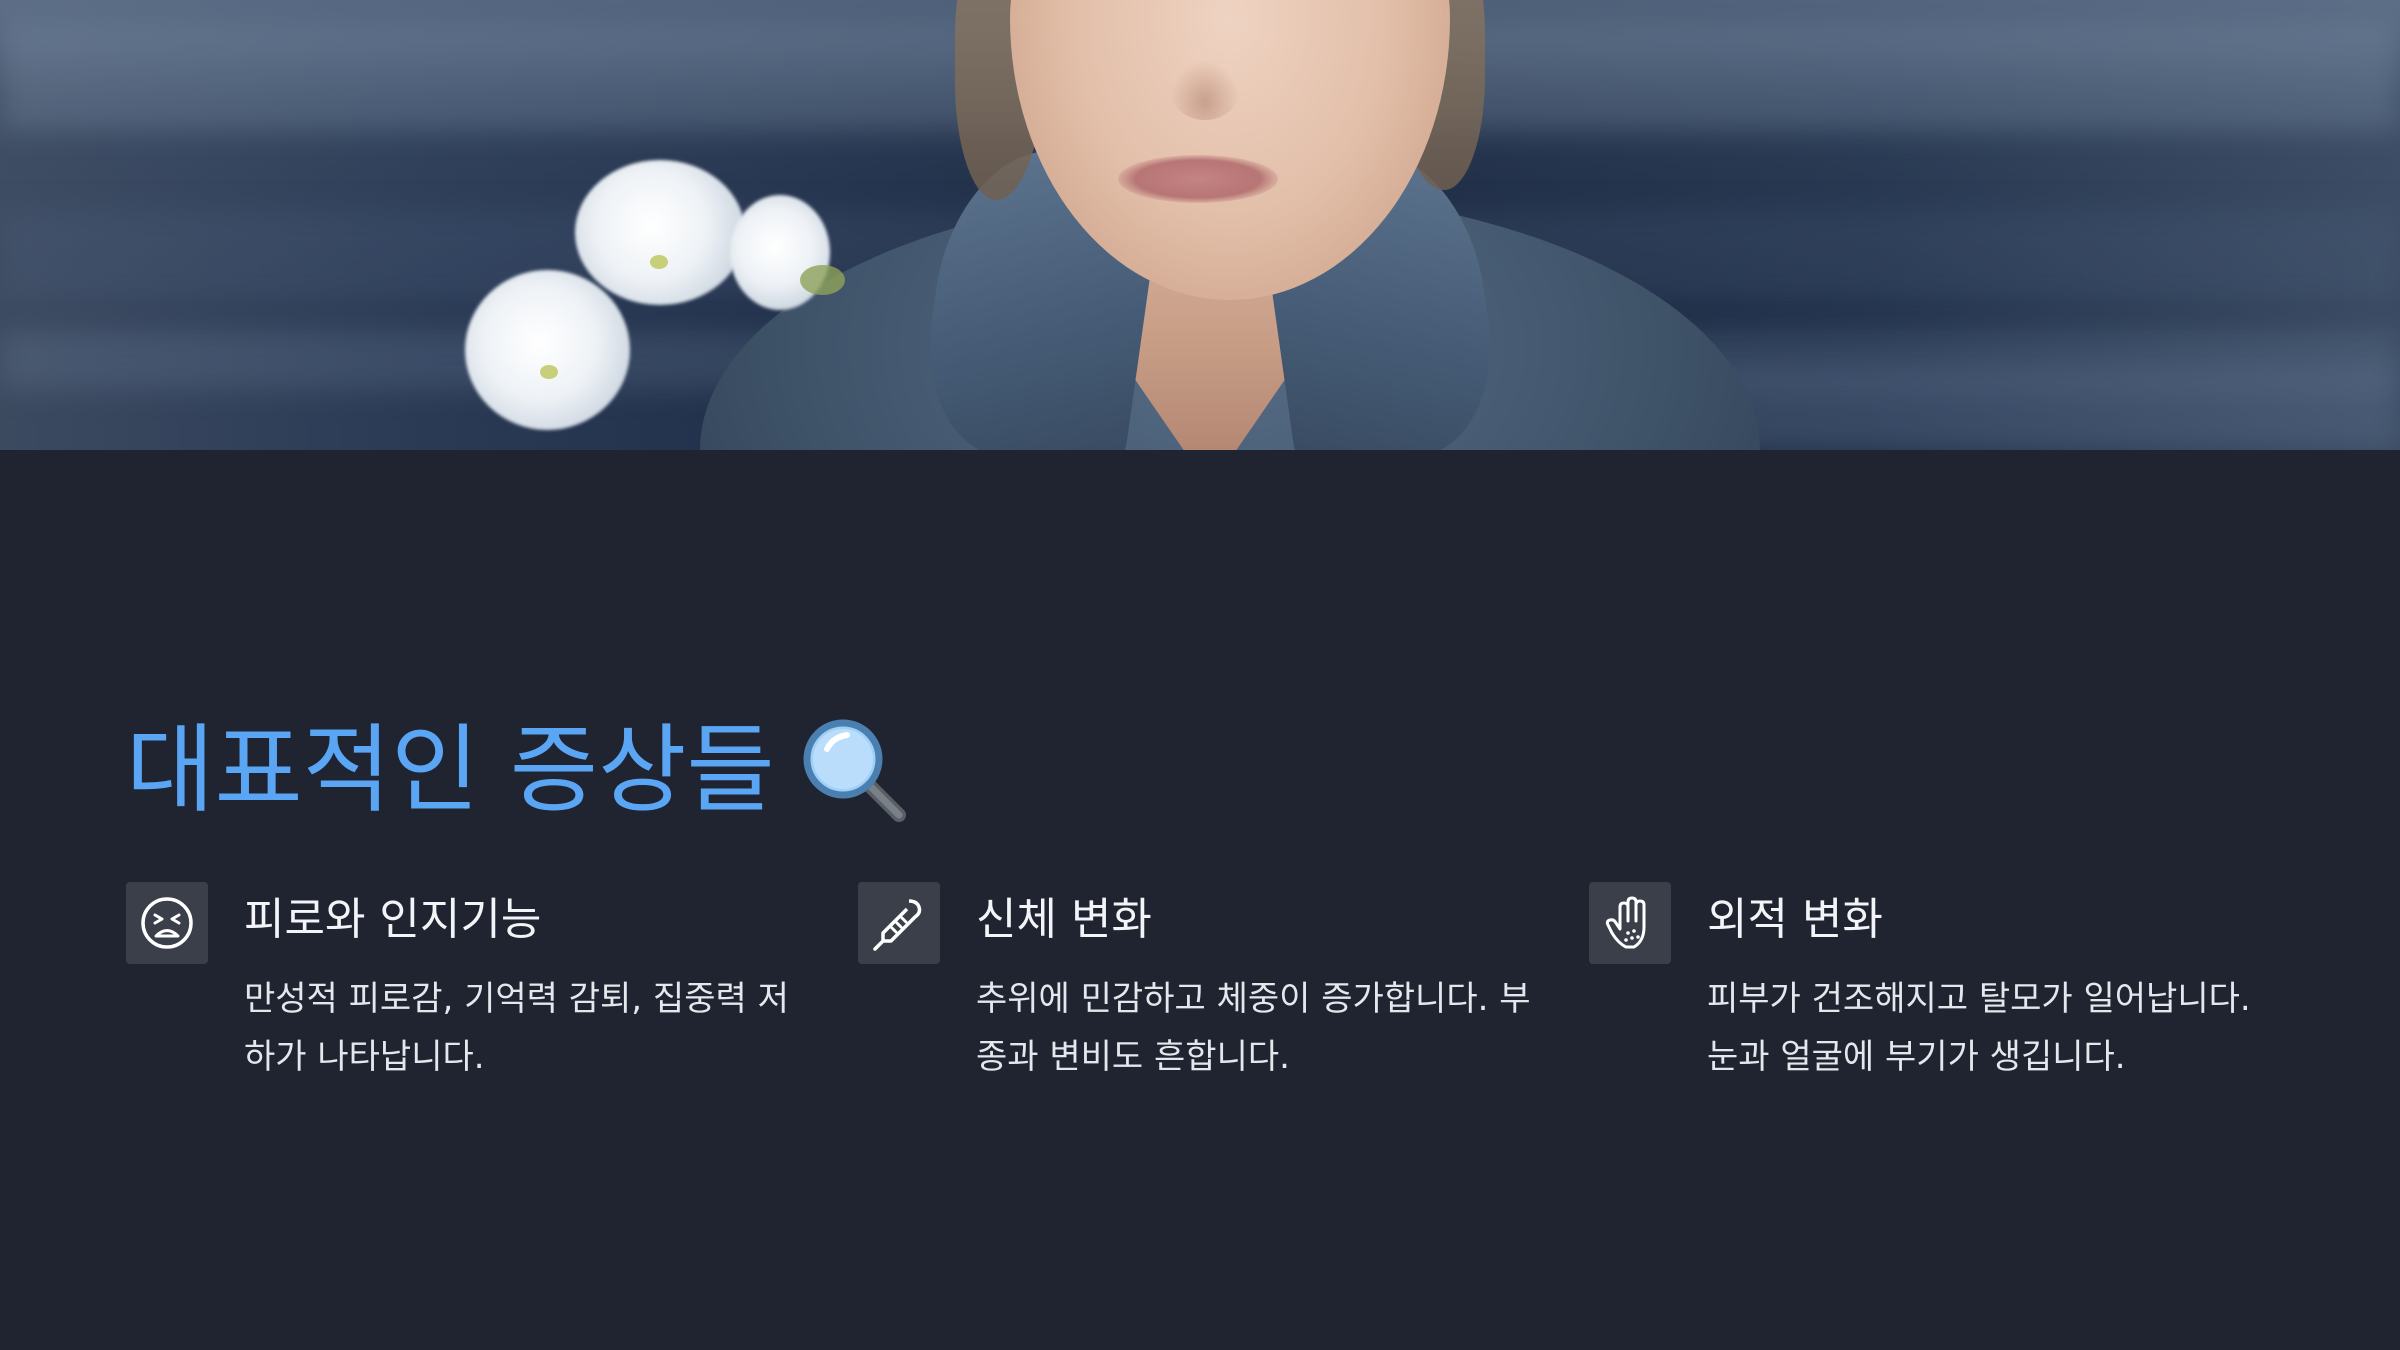  I want to click on nose, so click(1205, 90).